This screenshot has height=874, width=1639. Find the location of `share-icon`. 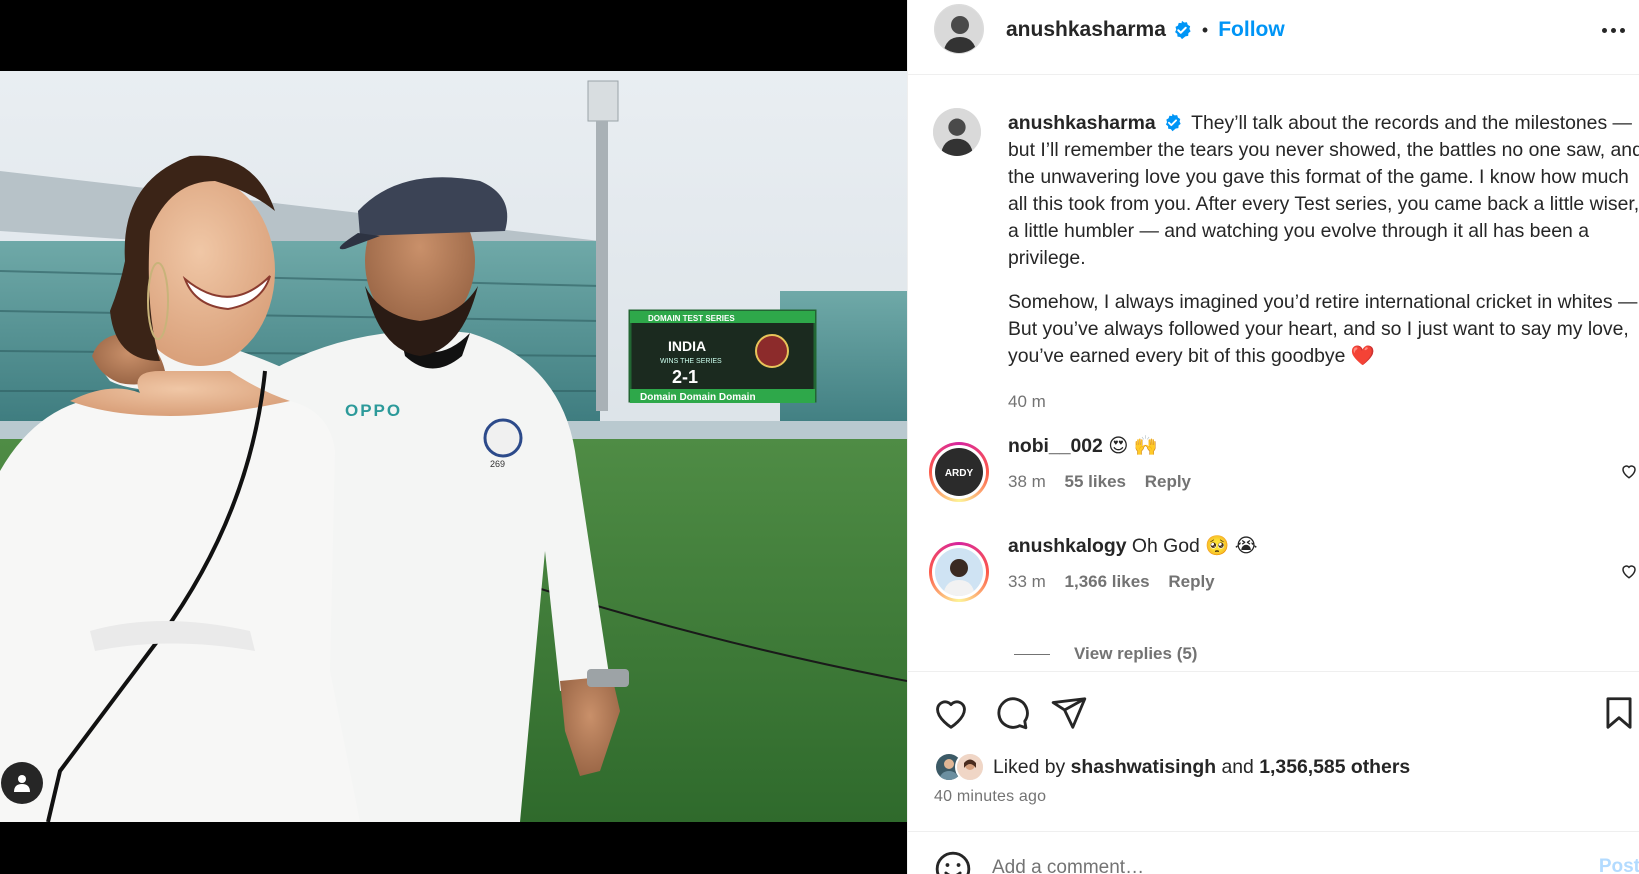

share-icon is located at coordinates (1069, 713).